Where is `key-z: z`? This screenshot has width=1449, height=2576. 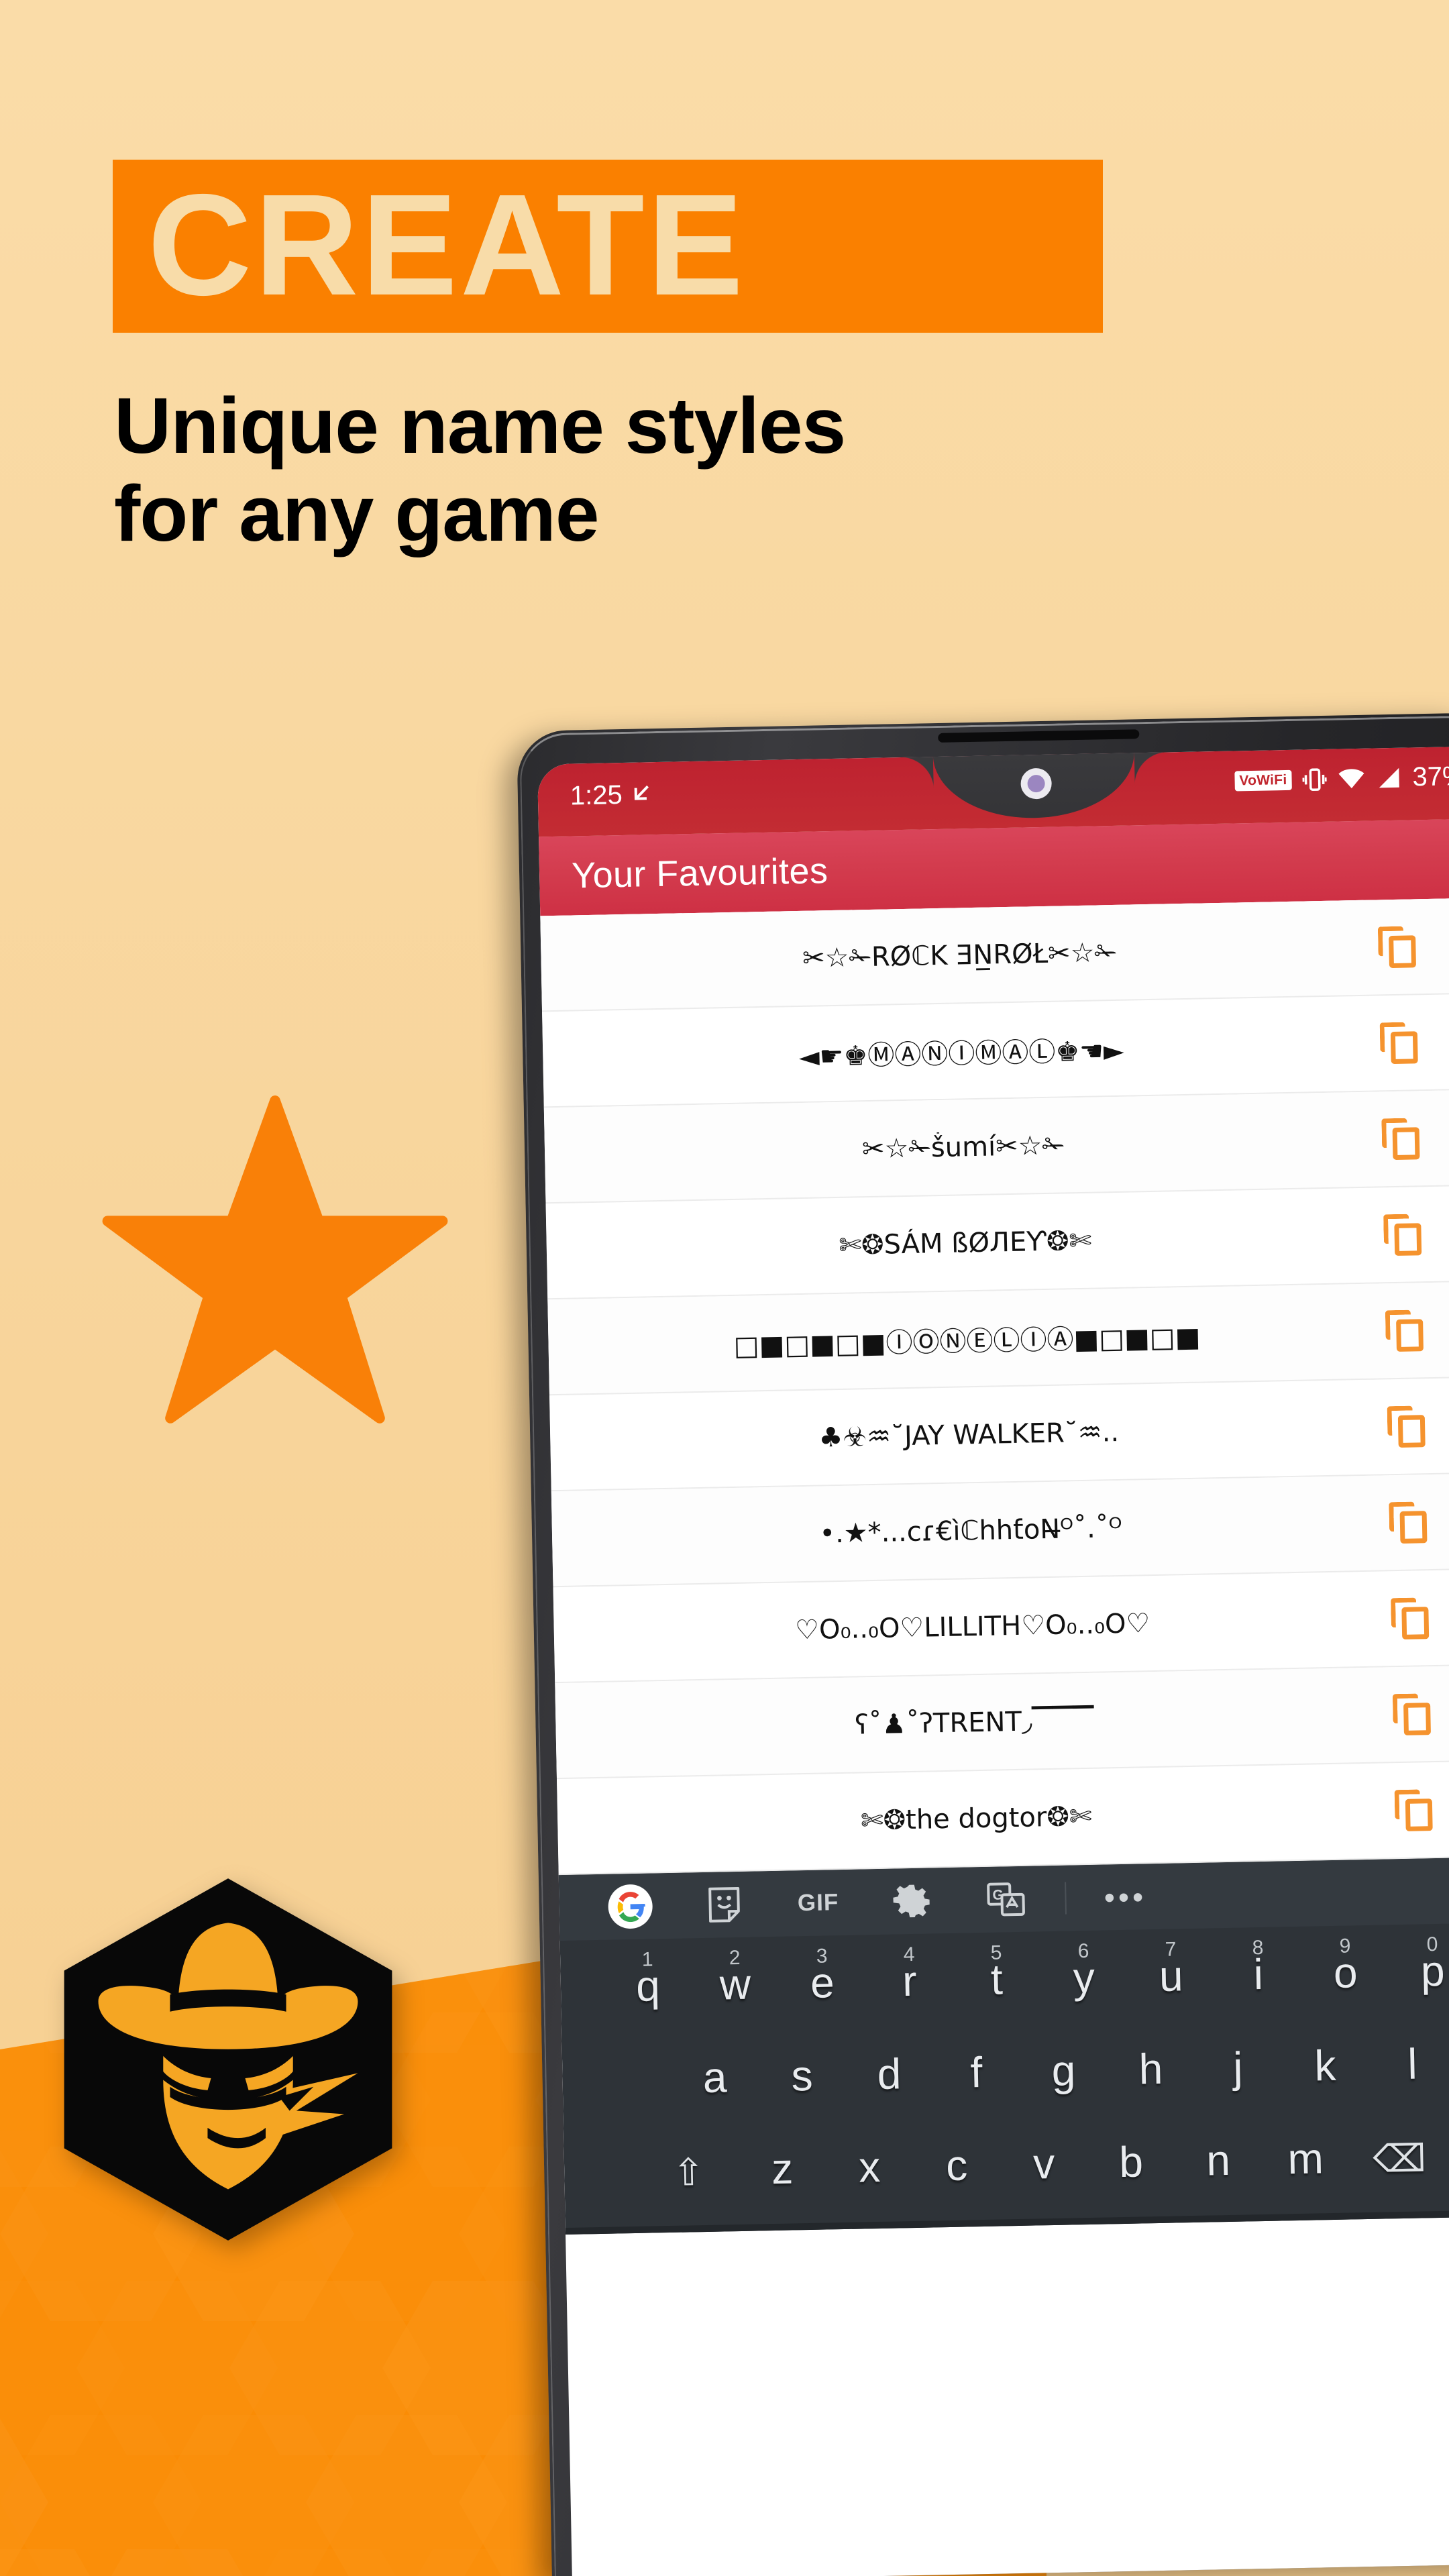 key-z: z is located at coordinates (782, 2169).